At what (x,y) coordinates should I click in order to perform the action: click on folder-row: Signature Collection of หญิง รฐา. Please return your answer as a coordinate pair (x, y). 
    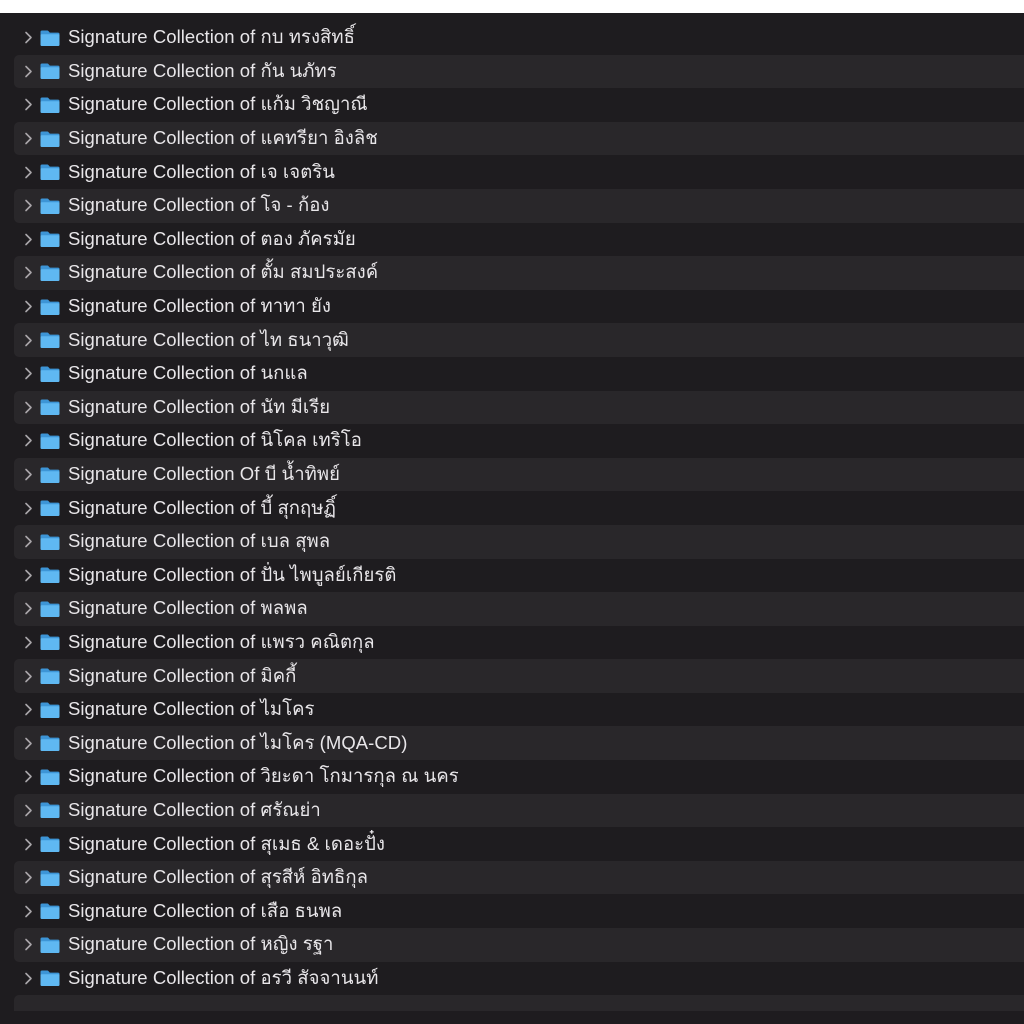
    Looking at the image, I should click on (519, 945).